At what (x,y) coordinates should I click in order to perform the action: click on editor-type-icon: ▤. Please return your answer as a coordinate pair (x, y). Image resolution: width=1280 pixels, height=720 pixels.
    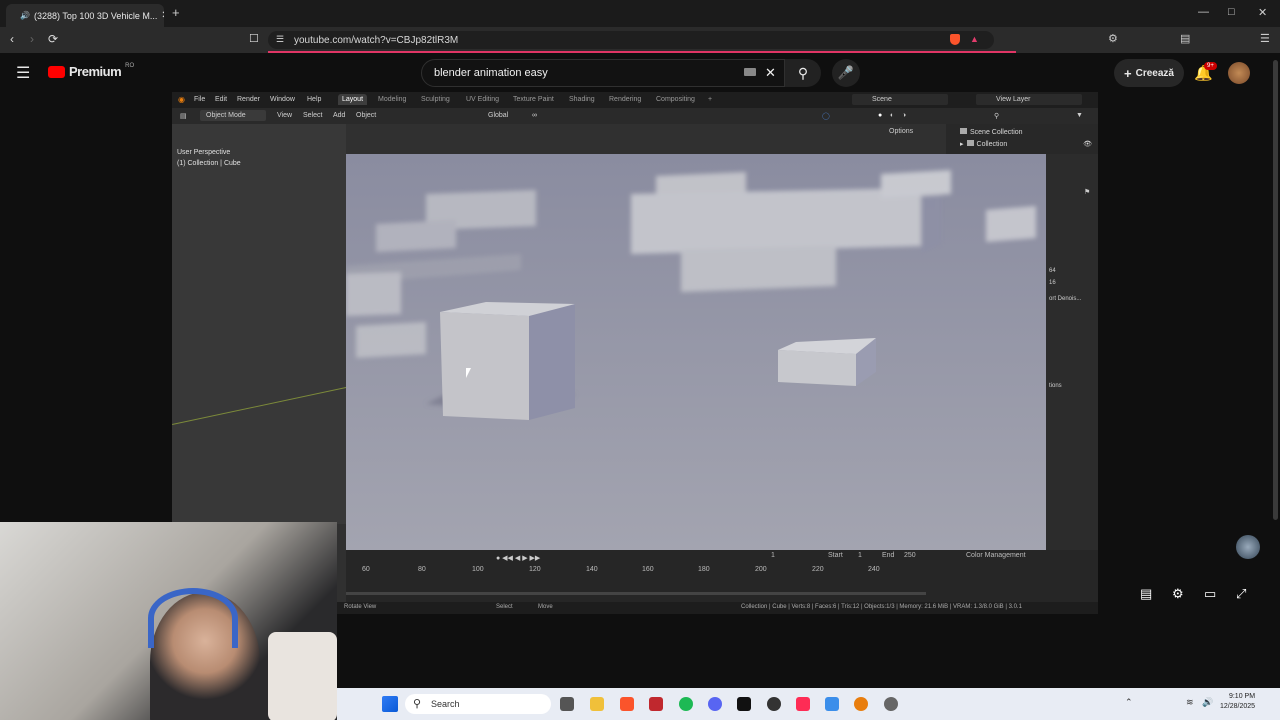
    Looking at the image, I should click on (183, 116).